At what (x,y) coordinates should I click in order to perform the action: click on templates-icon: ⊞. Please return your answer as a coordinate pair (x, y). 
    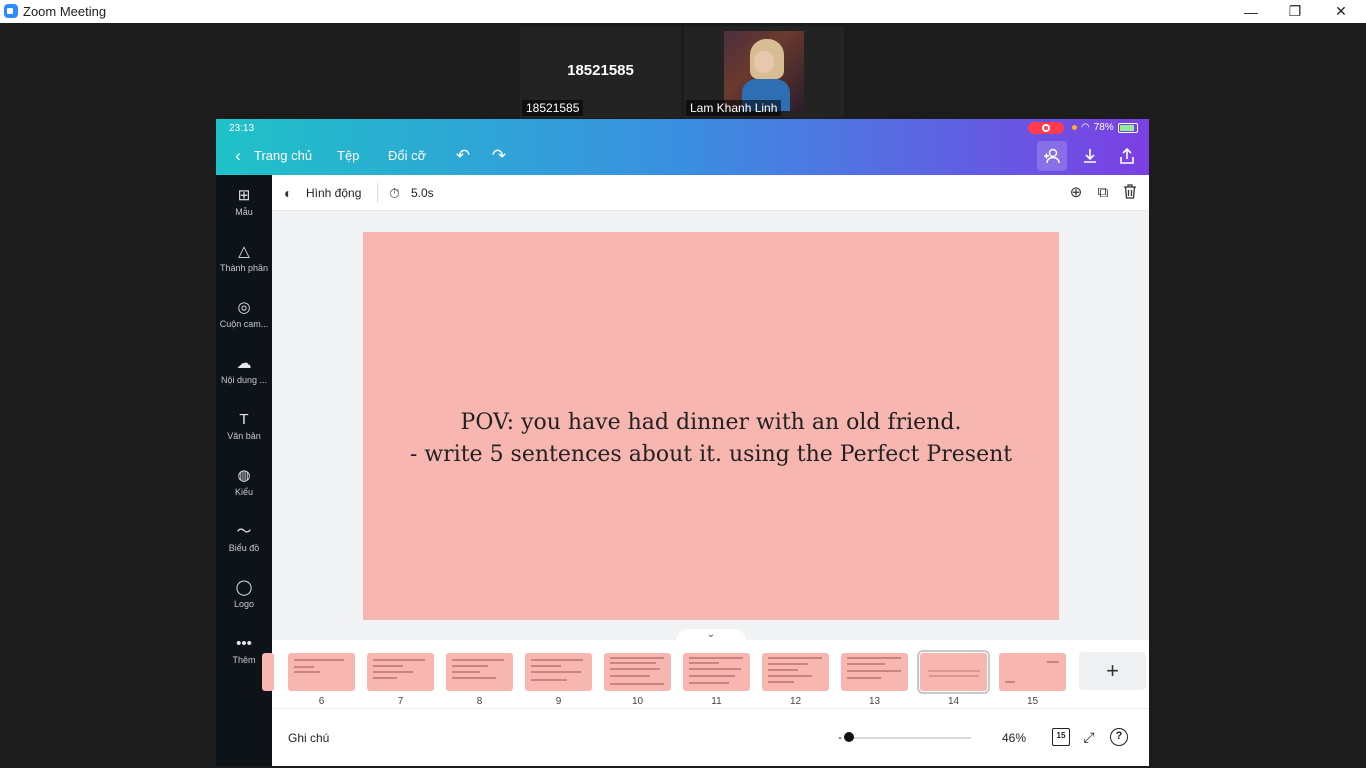
    Looking at the image, I should click on (244, 195).